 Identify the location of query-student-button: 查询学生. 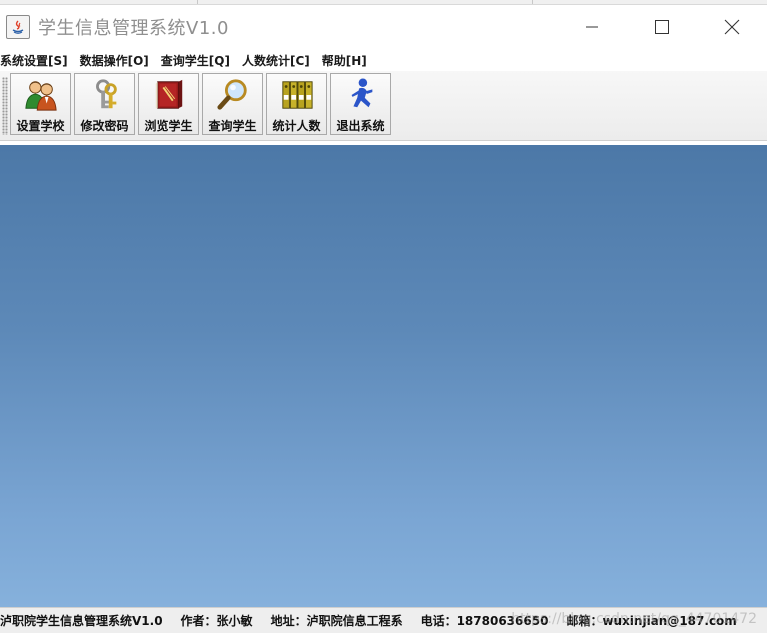
(232, 104).